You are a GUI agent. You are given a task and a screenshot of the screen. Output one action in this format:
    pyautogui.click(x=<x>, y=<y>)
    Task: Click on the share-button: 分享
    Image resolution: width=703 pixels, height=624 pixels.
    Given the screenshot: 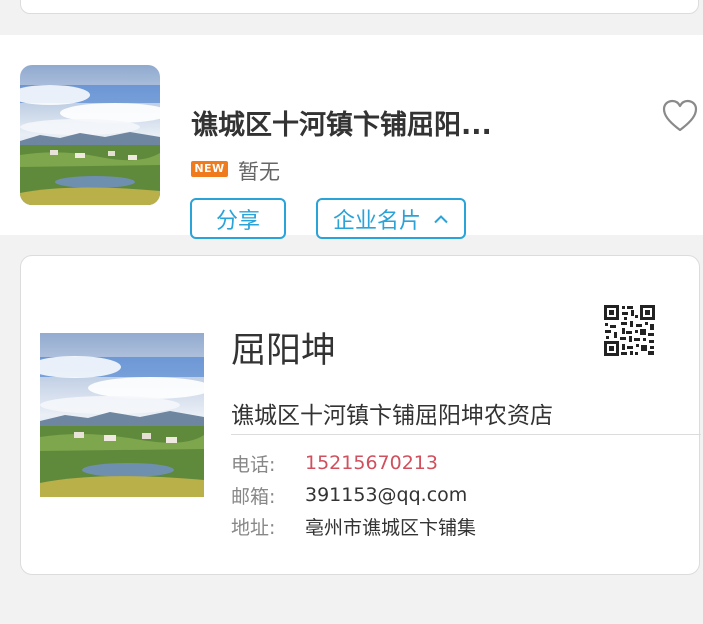 What is the action you would take?
    pyautogui.click(x=238, y=218)
    